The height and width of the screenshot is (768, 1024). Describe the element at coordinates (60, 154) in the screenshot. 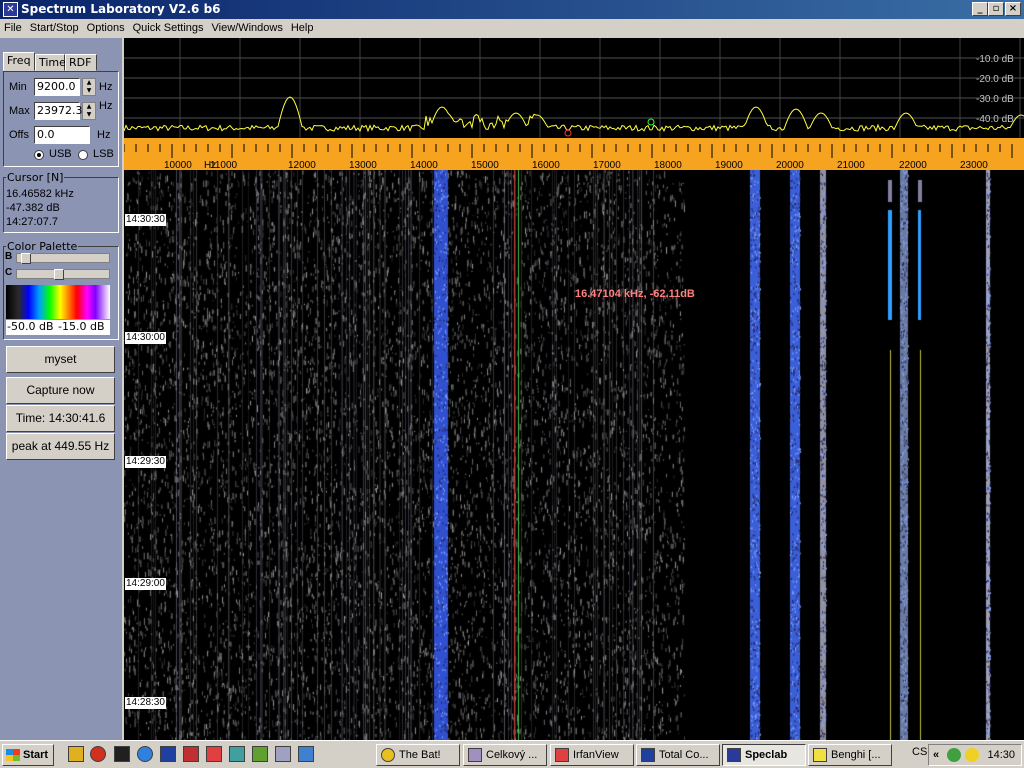

I see `usb-label: USB` at that location.